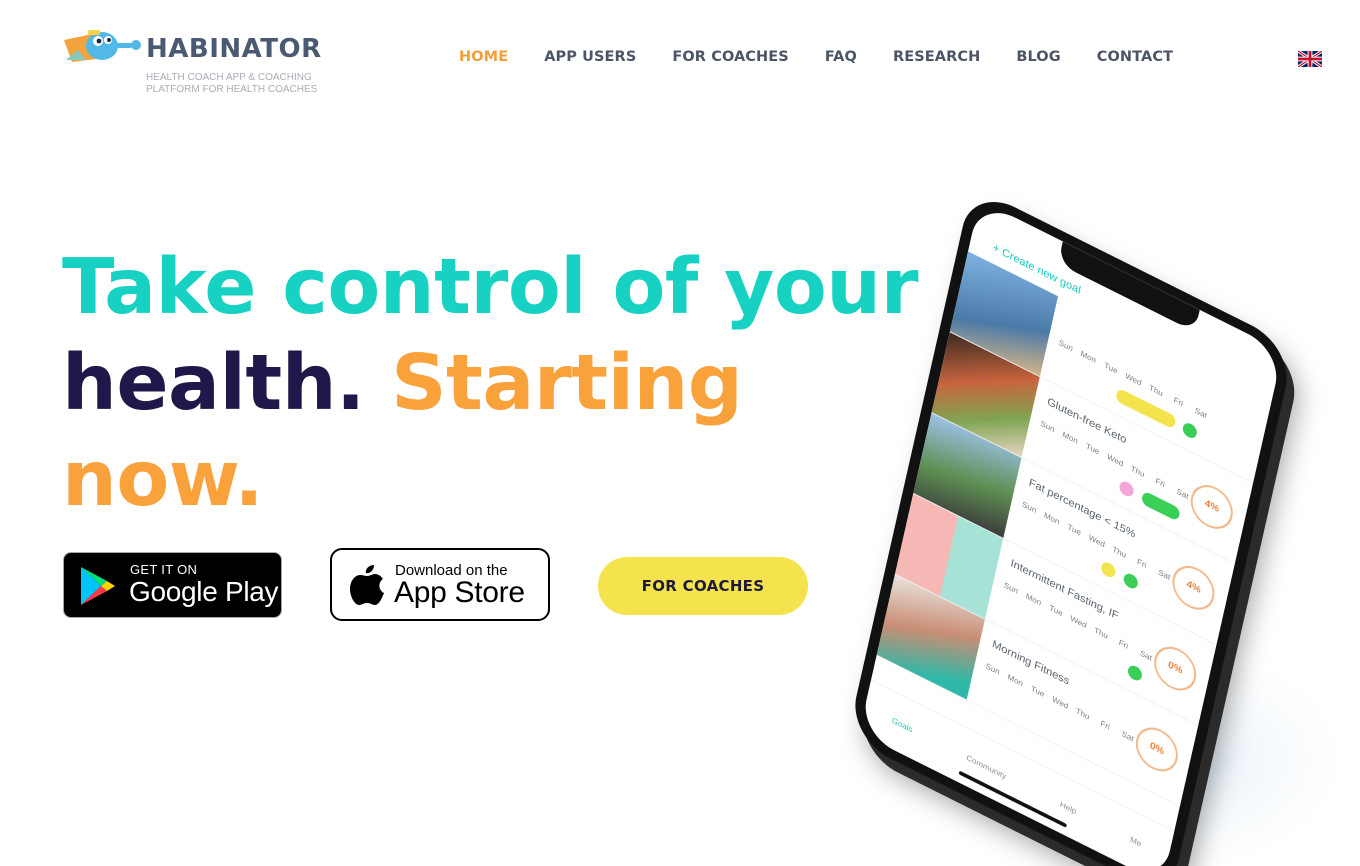 The height and width of the screenshot is (866, 1360). Describe the element at coordinates (1038, 57) in the screenshot. I see `nav-blog: BLOG` at that location.